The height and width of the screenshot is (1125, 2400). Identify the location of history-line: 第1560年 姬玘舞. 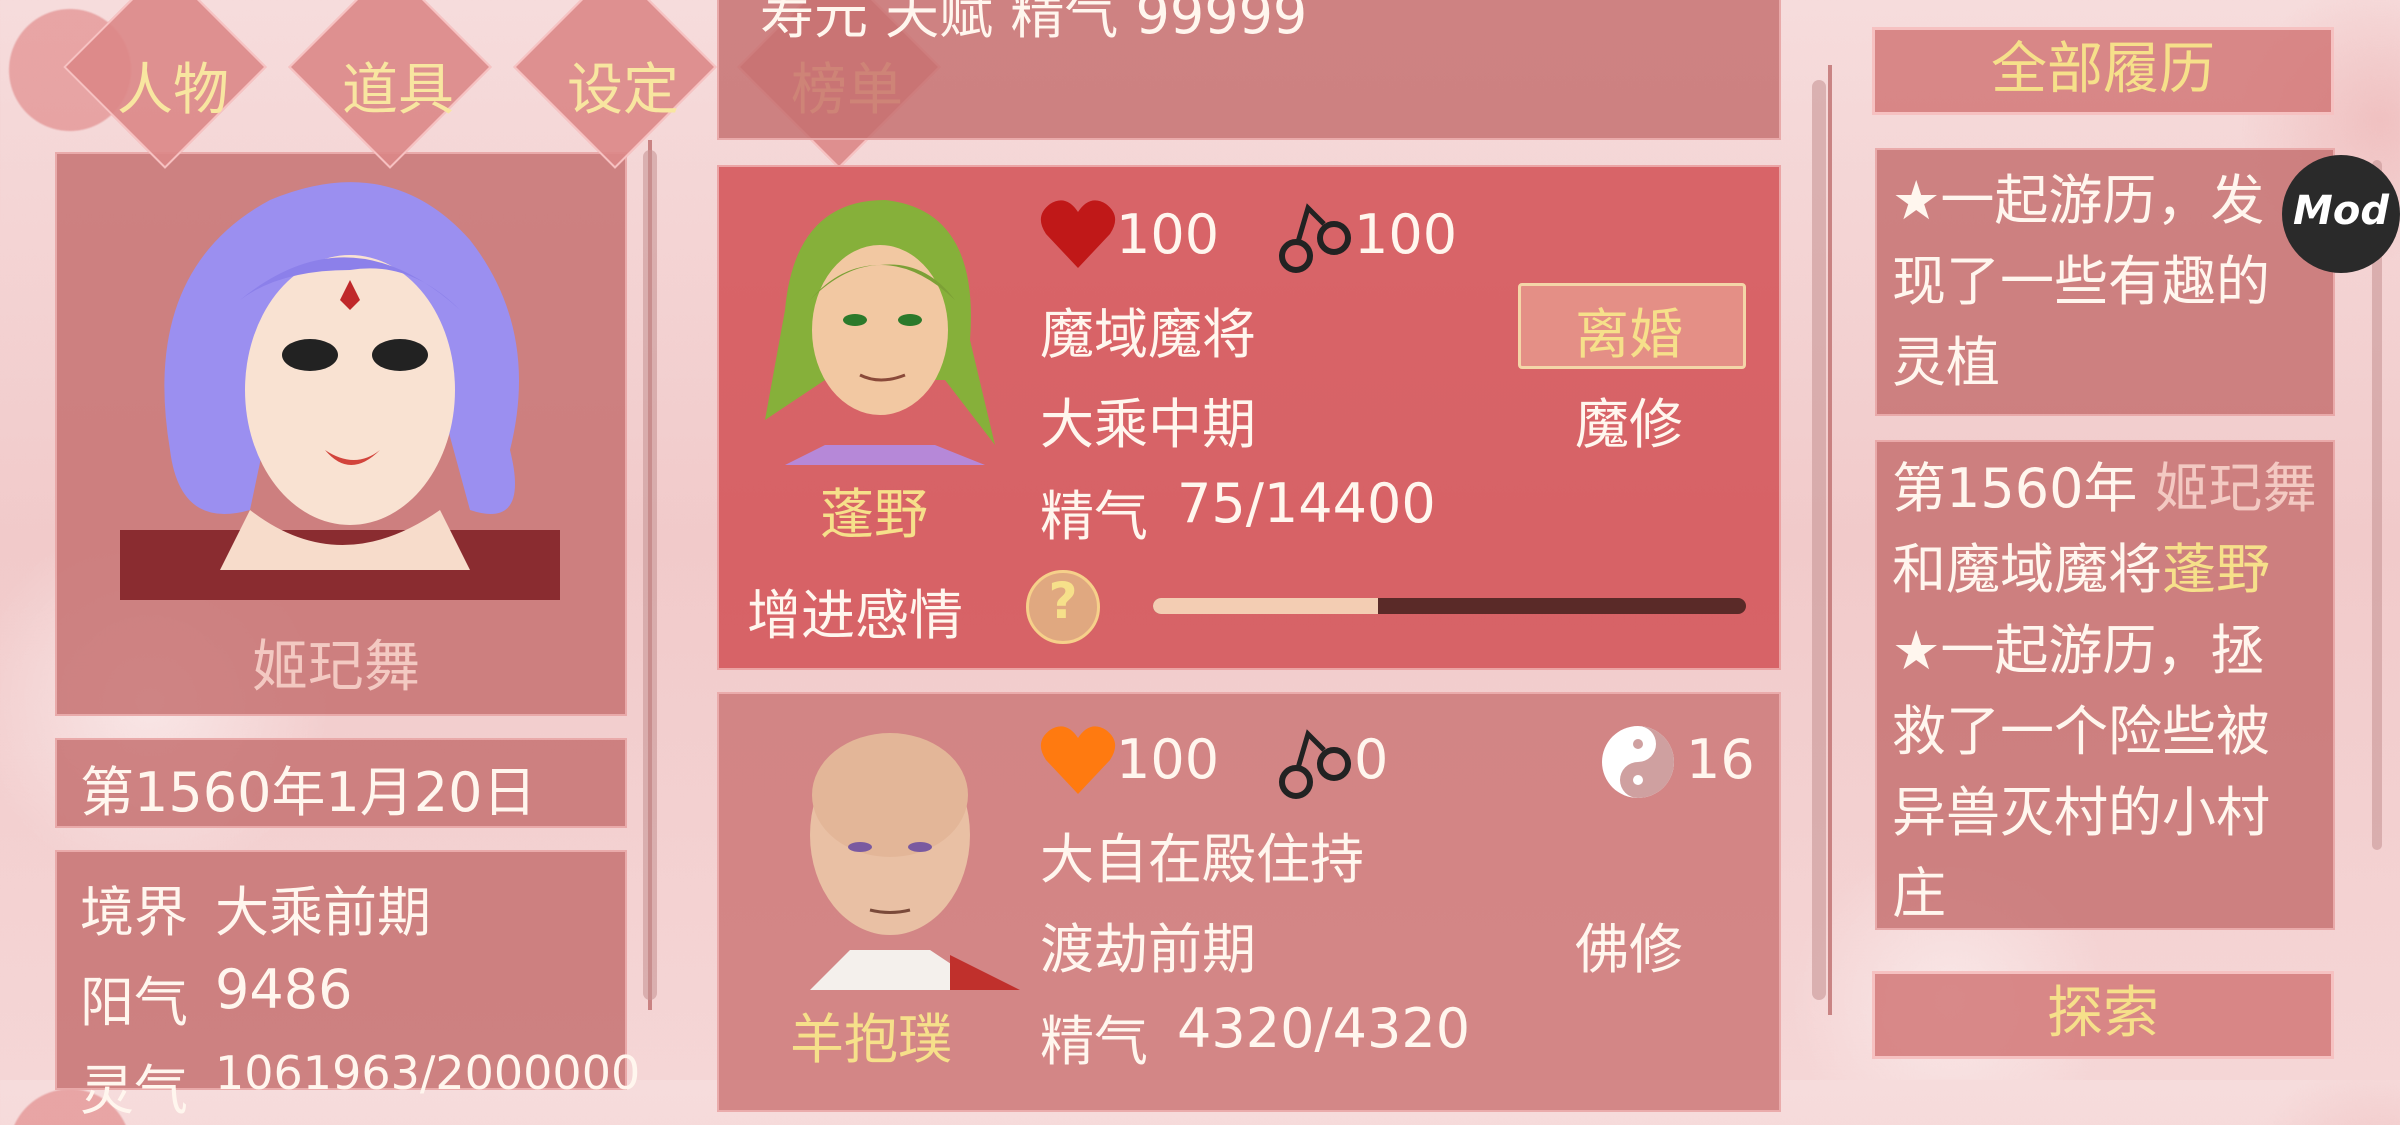
(2127, 488).